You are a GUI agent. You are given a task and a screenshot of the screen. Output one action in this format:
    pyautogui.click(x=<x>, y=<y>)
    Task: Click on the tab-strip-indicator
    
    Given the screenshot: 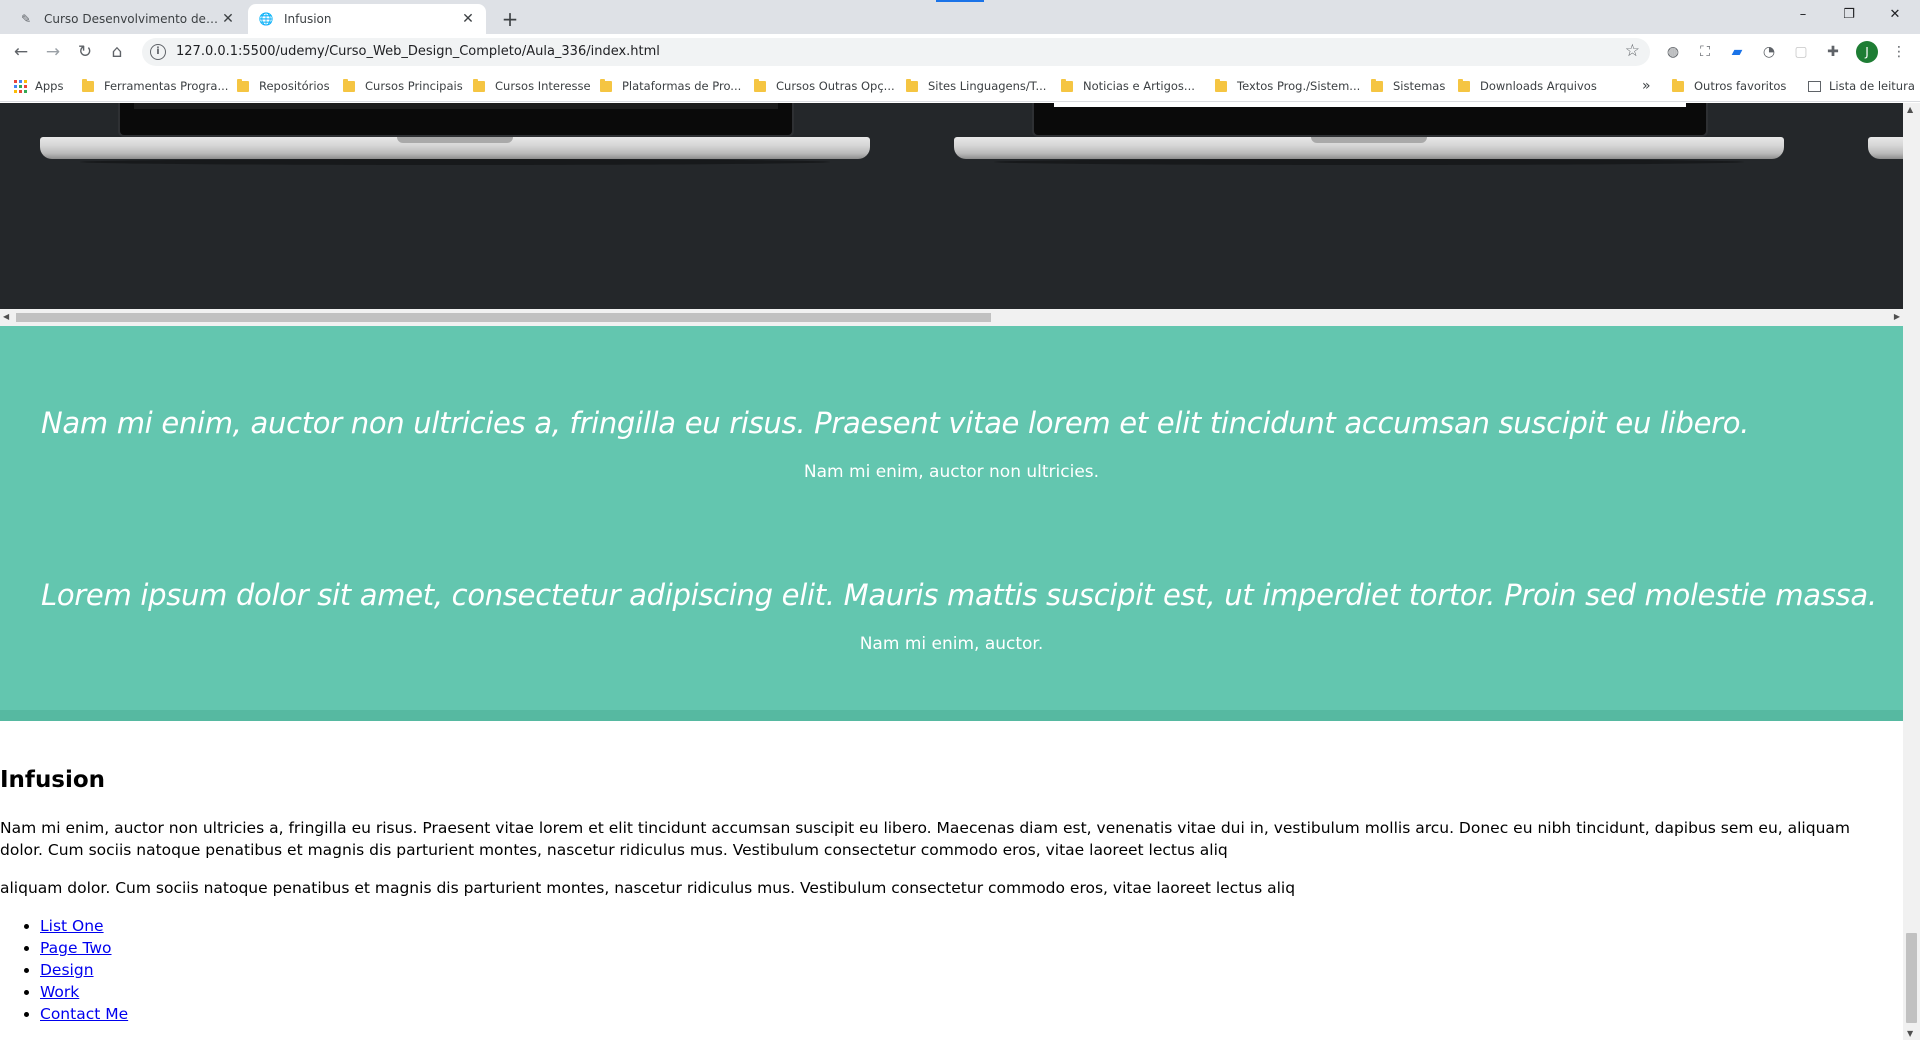 What is the action you would take?
    pyautogui.click(x=960, y=1)
    